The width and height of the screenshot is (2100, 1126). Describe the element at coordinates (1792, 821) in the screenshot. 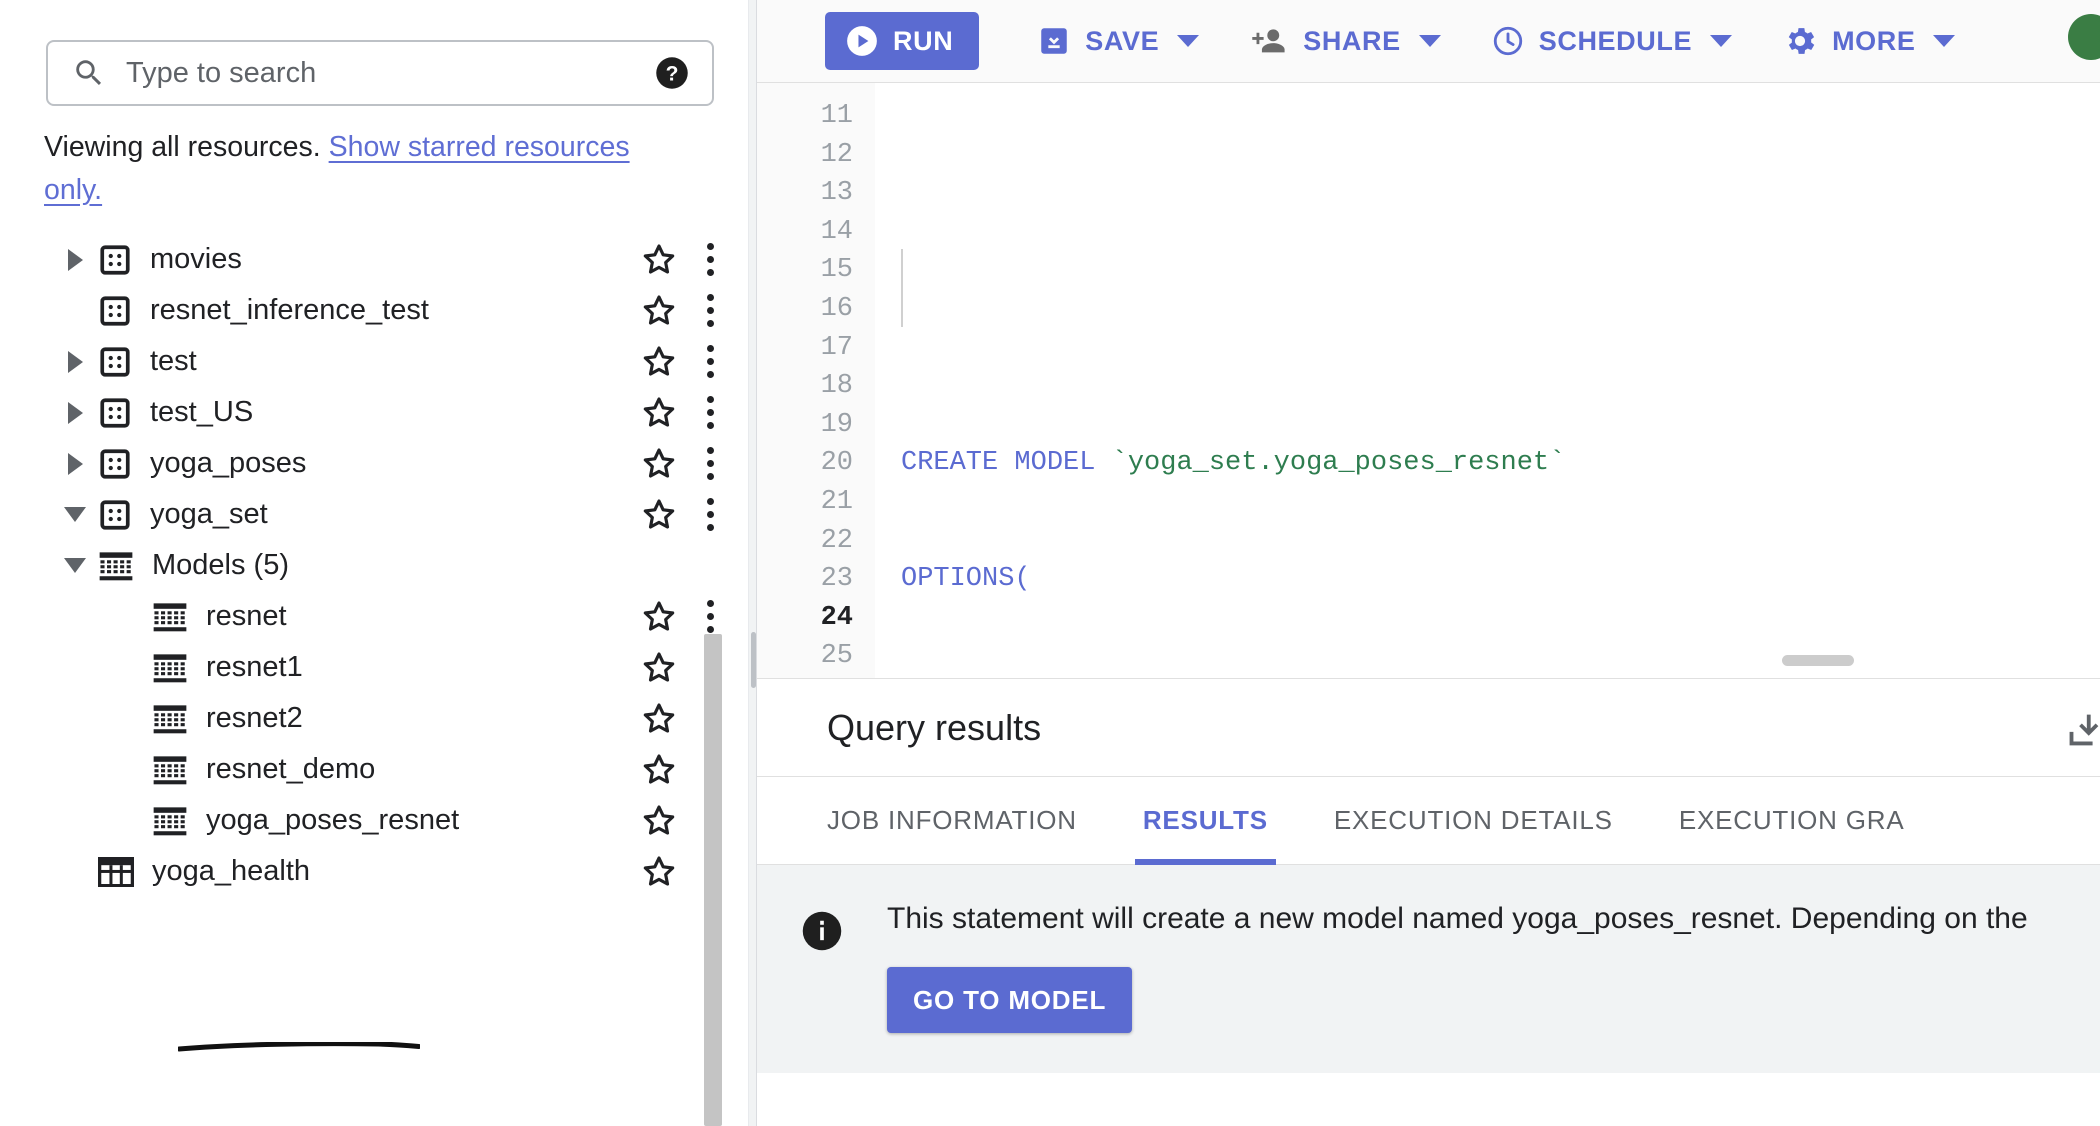

I see `tab-execution-gra: EXECUTION GRA` at that location.